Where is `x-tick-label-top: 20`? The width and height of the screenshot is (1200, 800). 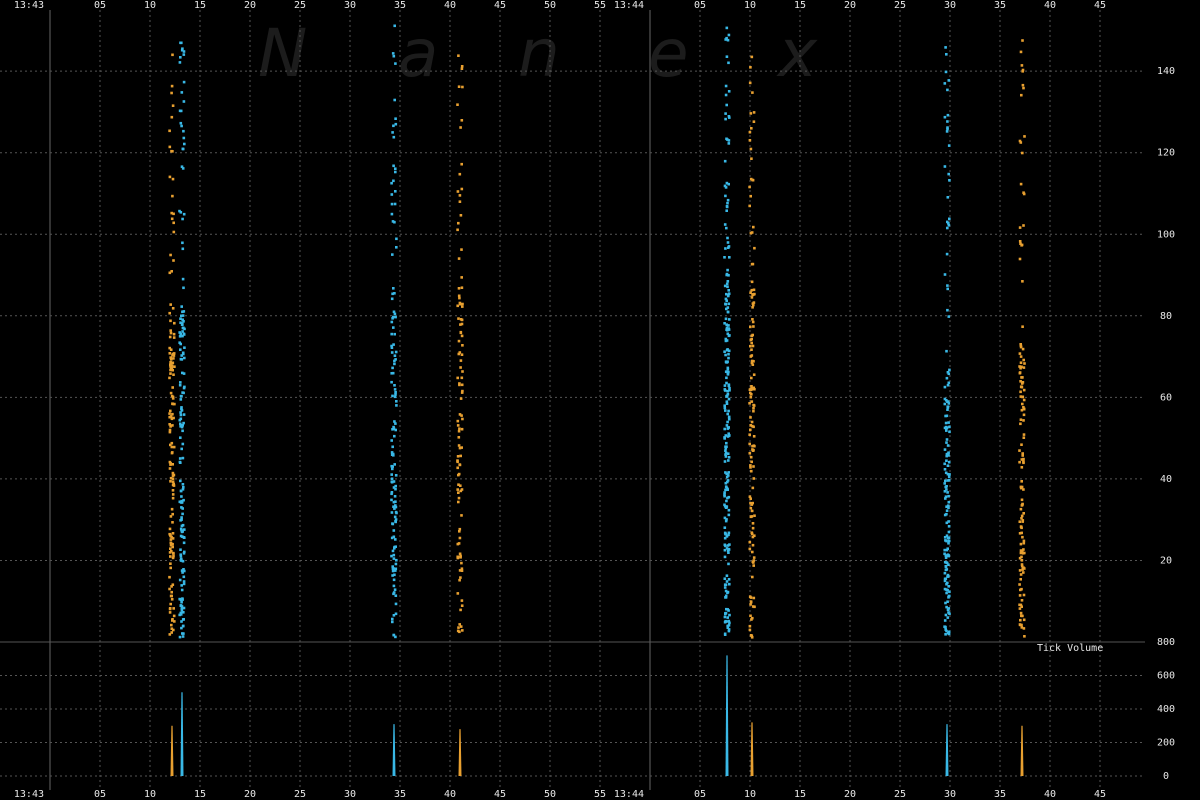
x-tick-label-top: 20 is located at coordinates (250, 5).